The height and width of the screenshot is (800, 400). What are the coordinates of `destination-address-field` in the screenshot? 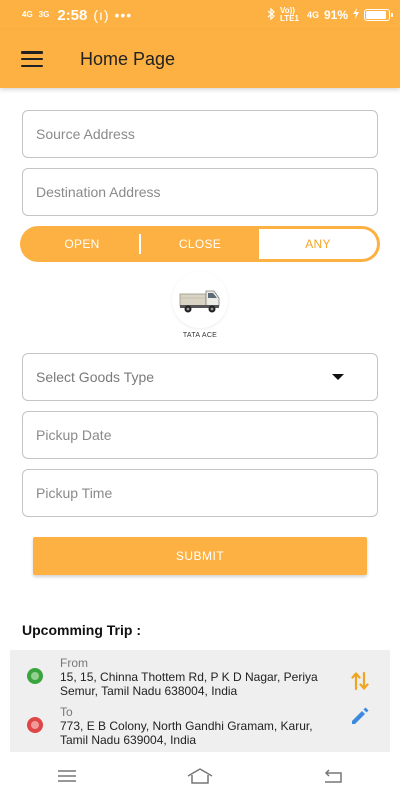 It's located at (200, 192).